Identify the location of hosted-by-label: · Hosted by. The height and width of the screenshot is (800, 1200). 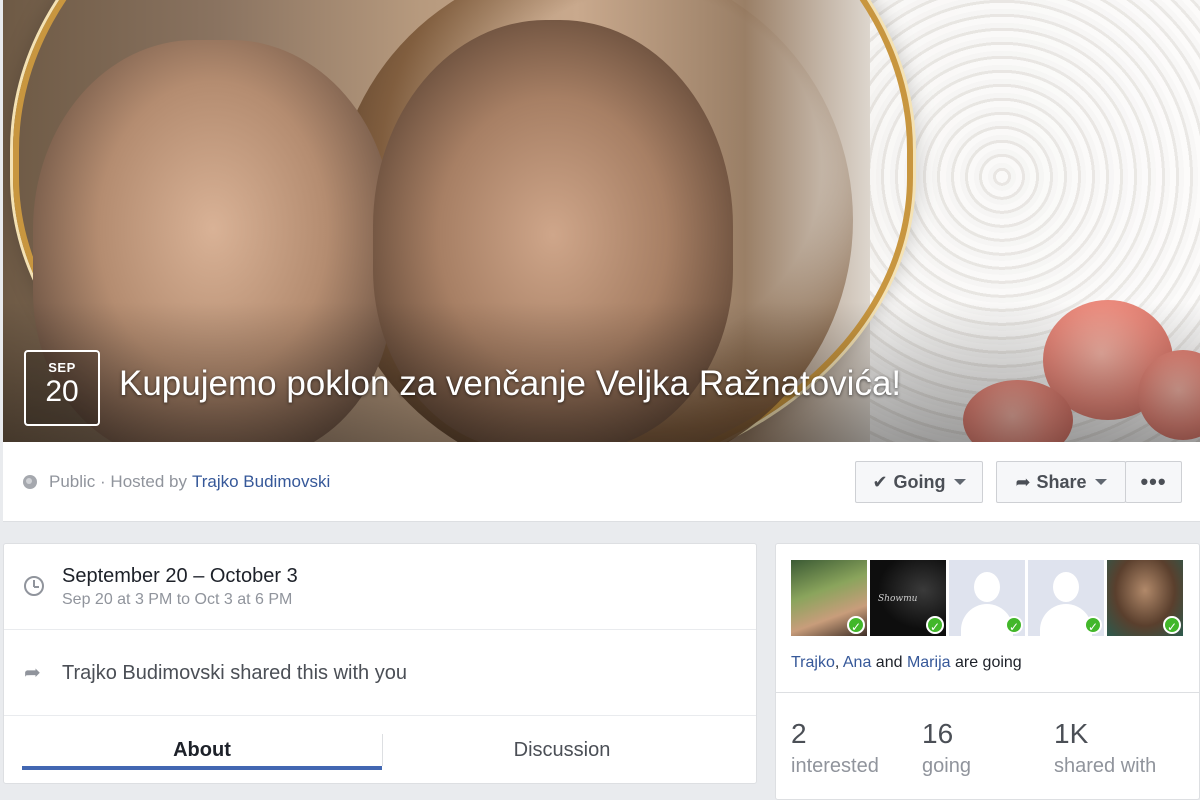
(143, 481).